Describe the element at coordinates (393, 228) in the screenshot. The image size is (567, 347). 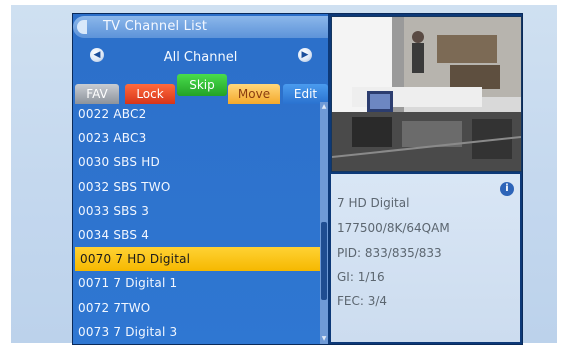
I see `info-tuning: 177500/8K/64QAM` at that location.